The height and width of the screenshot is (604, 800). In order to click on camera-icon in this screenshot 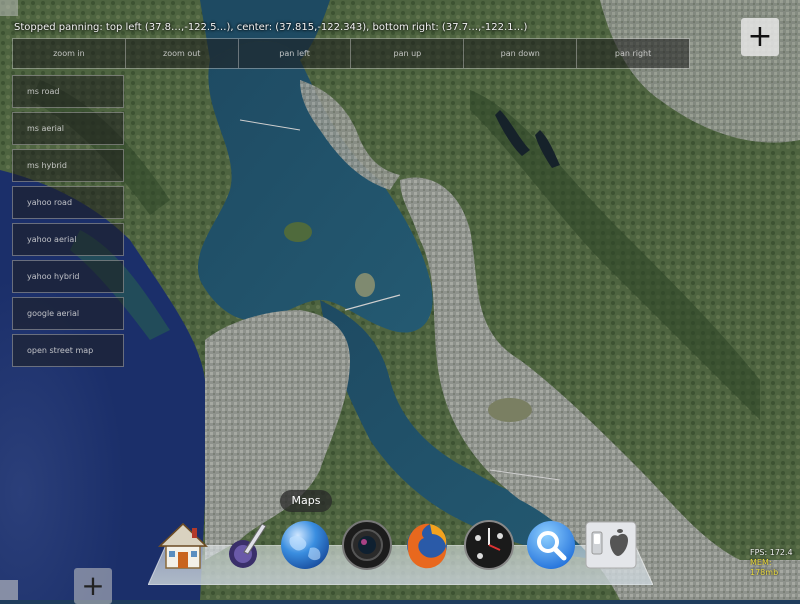, I will do `click(367, 545)`.